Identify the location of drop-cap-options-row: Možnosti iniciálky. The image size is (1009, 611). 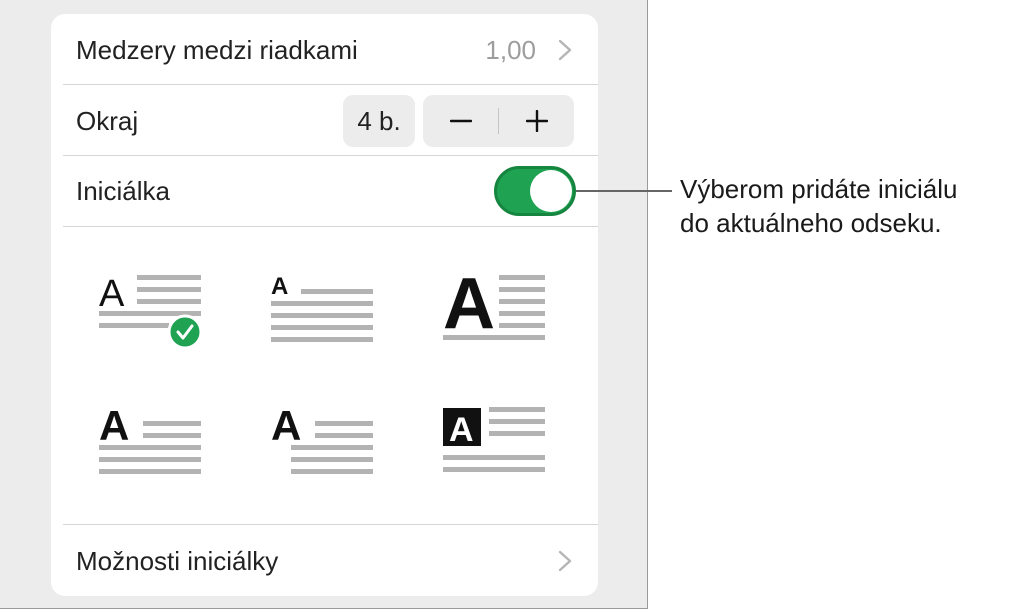
(337, 561).